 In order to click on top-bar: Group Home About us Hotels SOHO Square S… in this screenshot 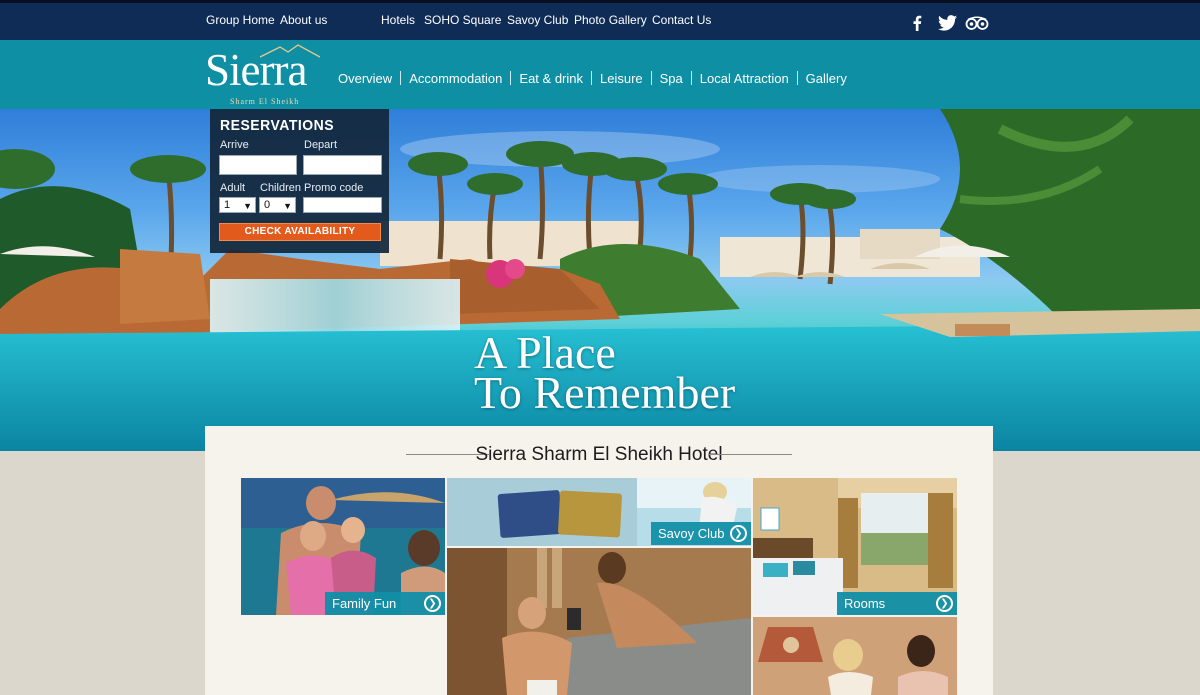, I will do `click(600, 20)`.